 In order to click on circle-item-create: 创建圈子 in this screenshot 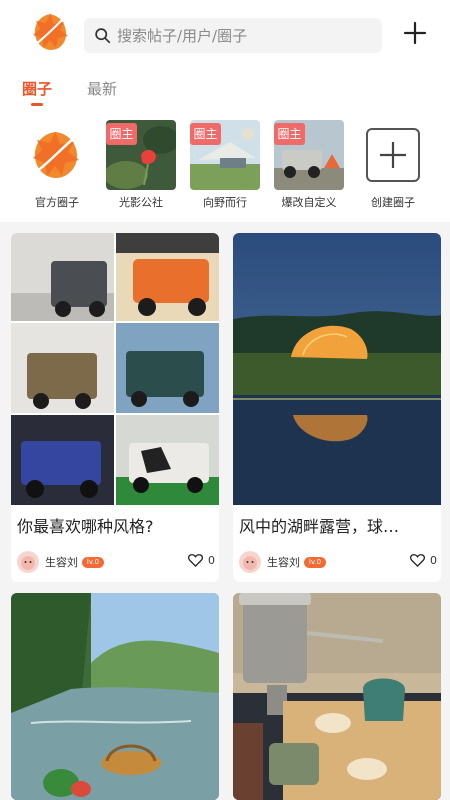, I will do `click(393, 165)`.